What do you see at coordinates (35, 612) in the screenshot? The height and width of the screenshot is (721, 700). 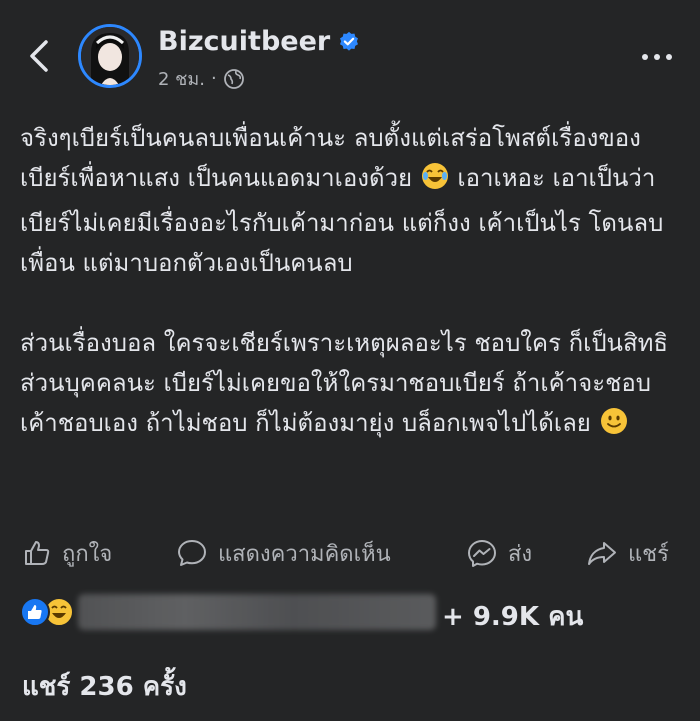 I see `like-reaction-icon` at bounding box center [35, 612].